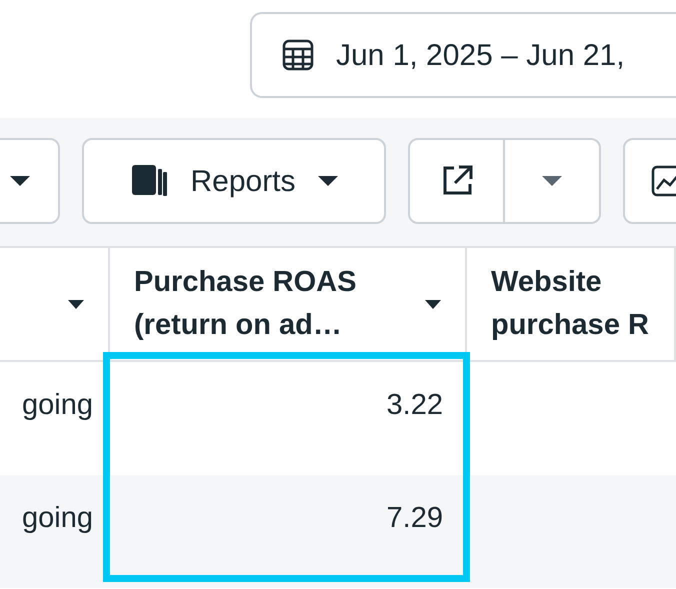  Describe the element at coordinates (298, 55) in the screenshot. I see `calendar-icon` at that location.